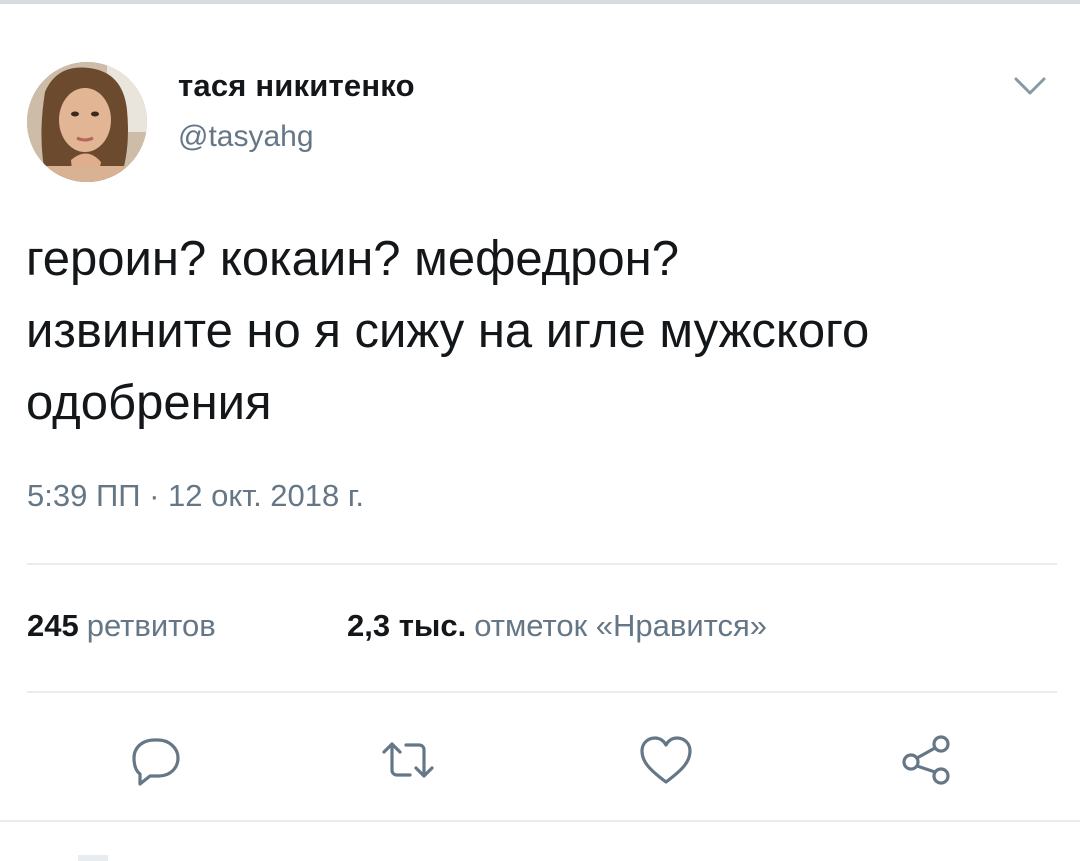 This screenshot has width=1080, height=861. I want to click on tweet-line: одобрения, so click(149, 403).